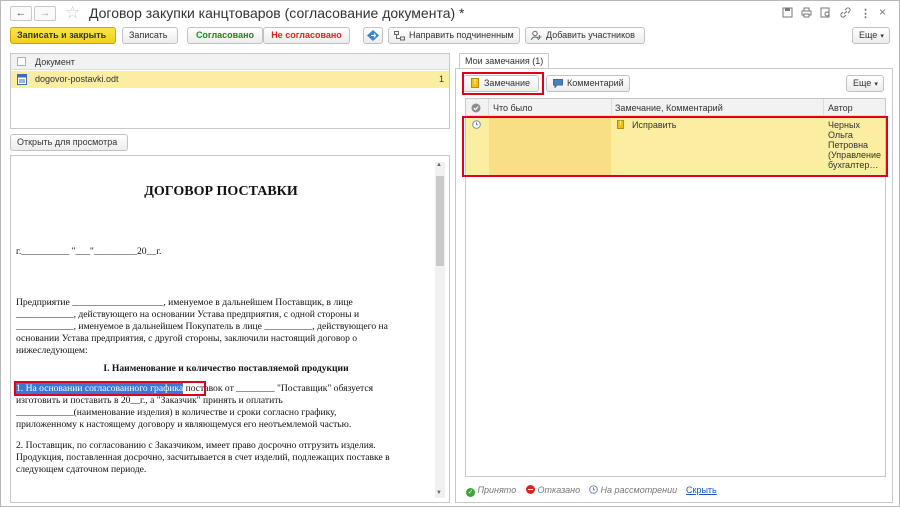 The image size is (900, 507). I want to click on approved-button: Согласовано, so click(225, 35).